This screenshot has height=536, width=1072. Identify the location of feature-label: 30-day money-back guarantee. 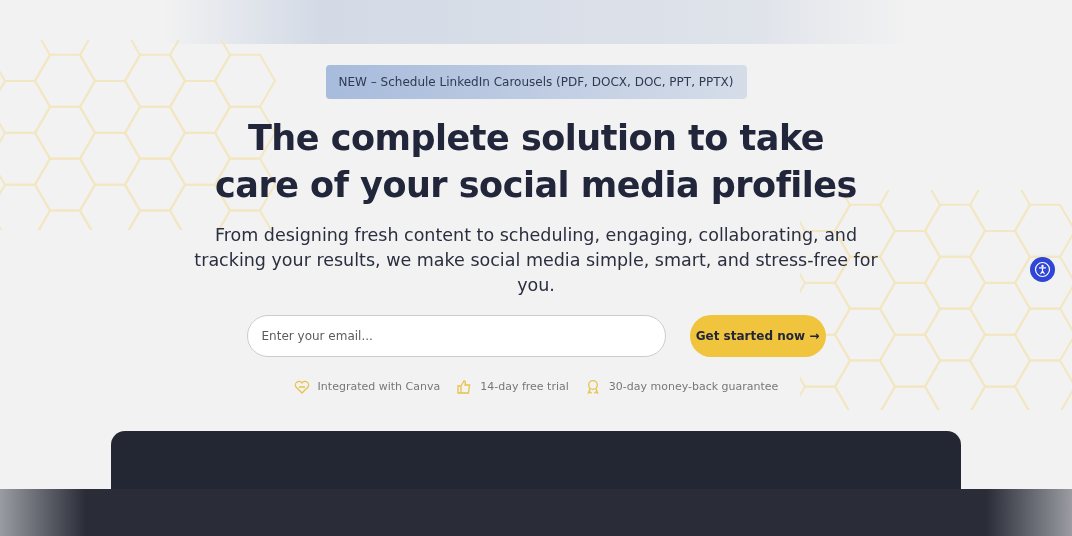
(693, 387).